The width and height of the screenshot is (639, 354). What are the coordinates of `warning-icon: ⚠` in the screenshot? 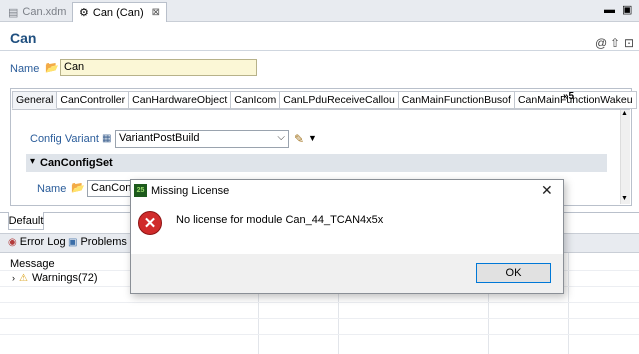 It's located at (23, 278).